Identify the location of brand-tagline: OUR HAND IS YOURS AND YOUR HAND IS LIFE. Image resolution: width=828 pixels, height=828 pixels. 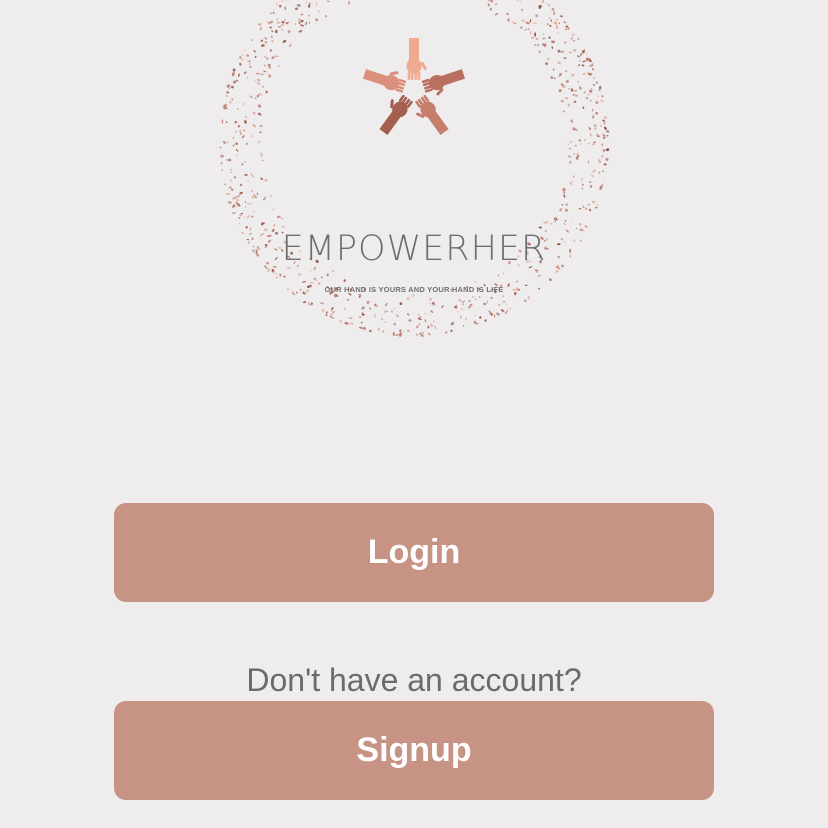
(414, 289).